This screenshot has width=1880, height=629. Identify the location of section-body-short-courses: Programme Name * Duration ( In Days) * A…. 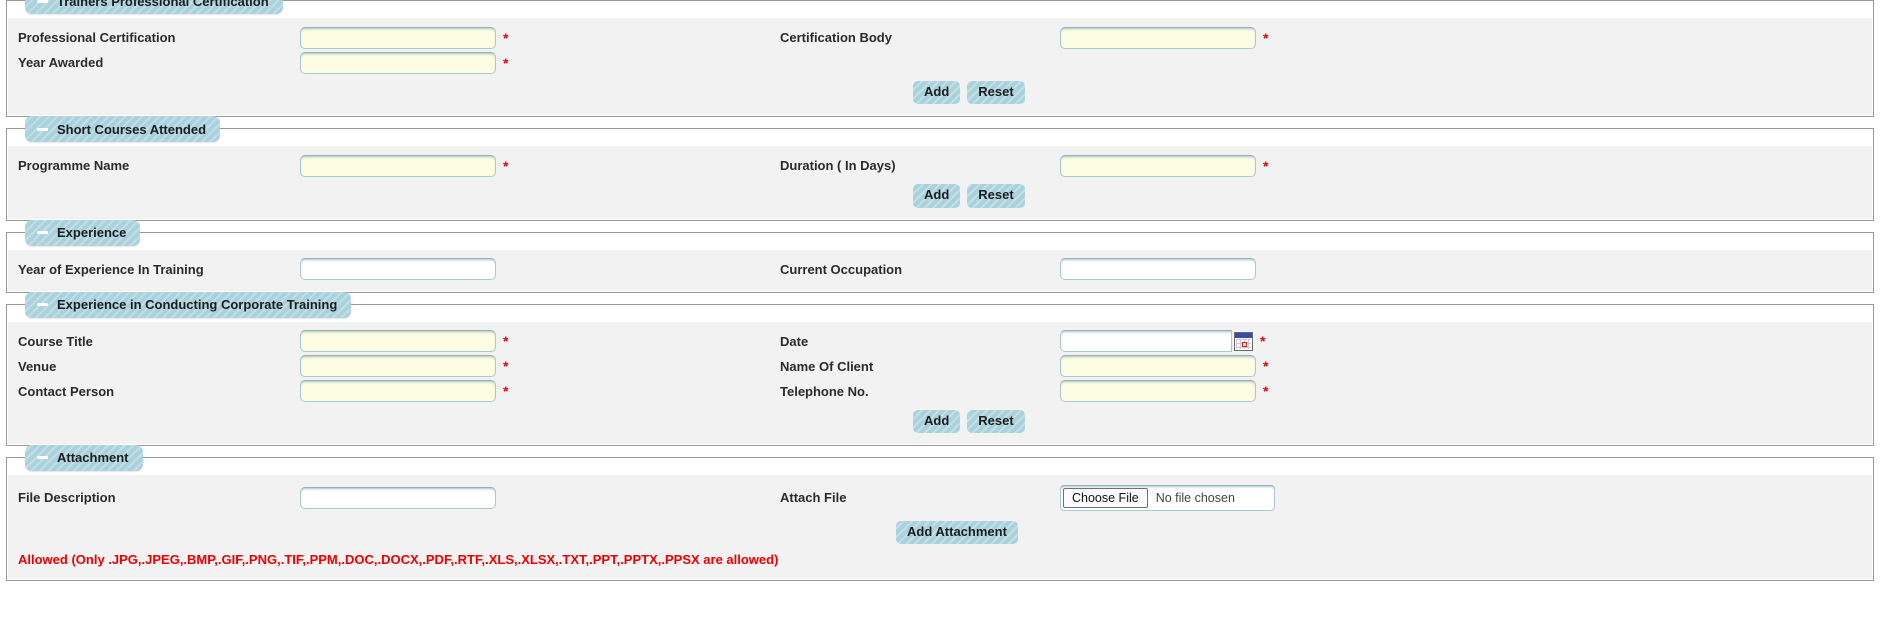
(940, 182).